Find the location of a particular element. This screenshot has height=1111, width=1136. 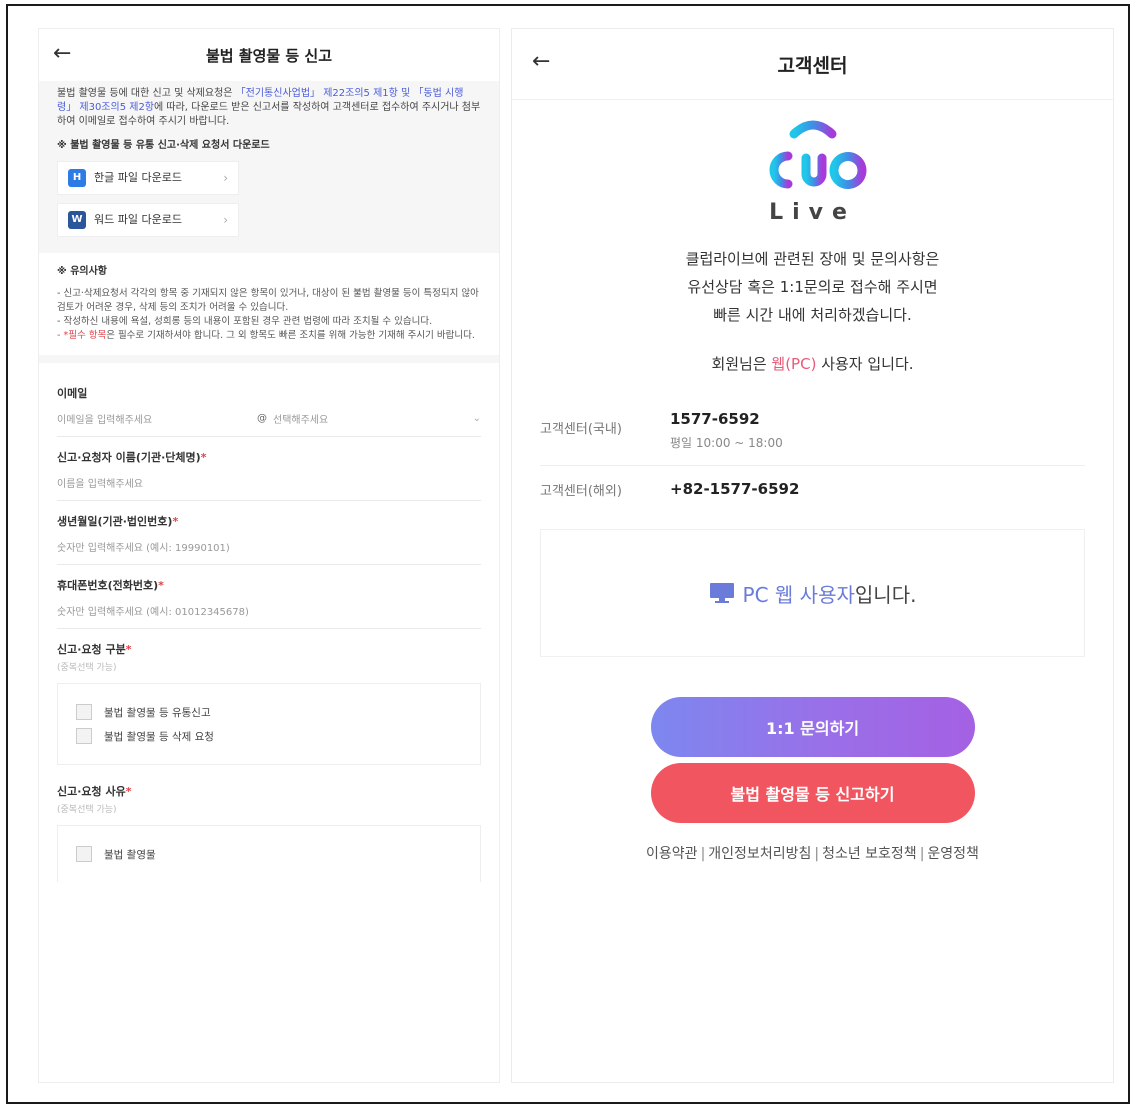

footer-link-privacy: 개인정보처리방침 is located at coordinates (759, 854).